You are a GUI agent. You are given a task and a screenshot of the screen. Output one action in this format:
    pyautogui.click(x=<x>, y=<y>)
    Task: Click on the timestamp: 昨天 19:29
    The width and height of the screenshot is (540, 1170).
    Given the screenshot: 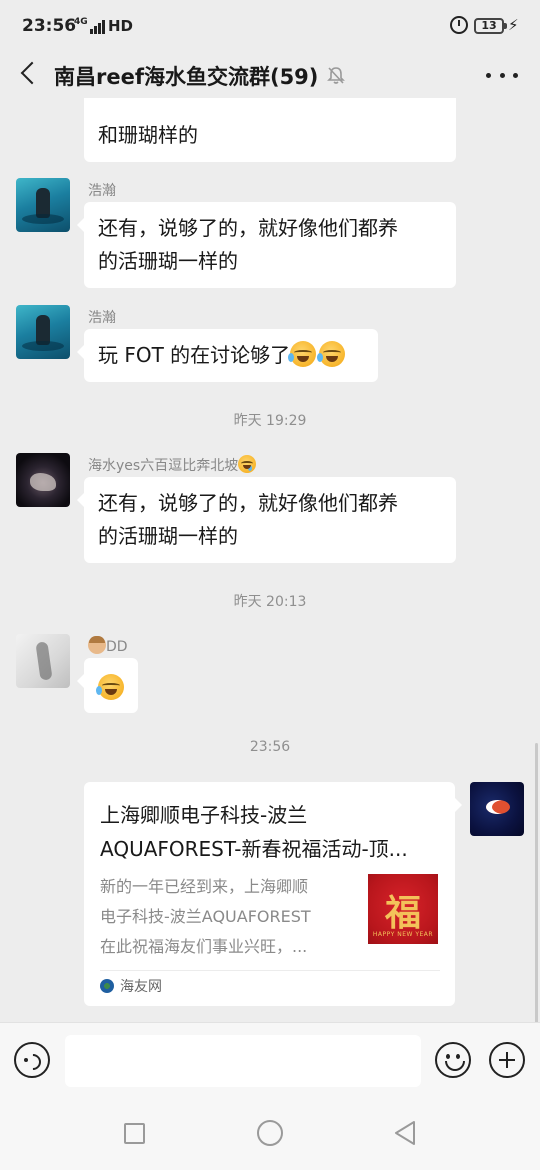 What is the action you would take?
    pyautogui.click(x=270, y=421)
    